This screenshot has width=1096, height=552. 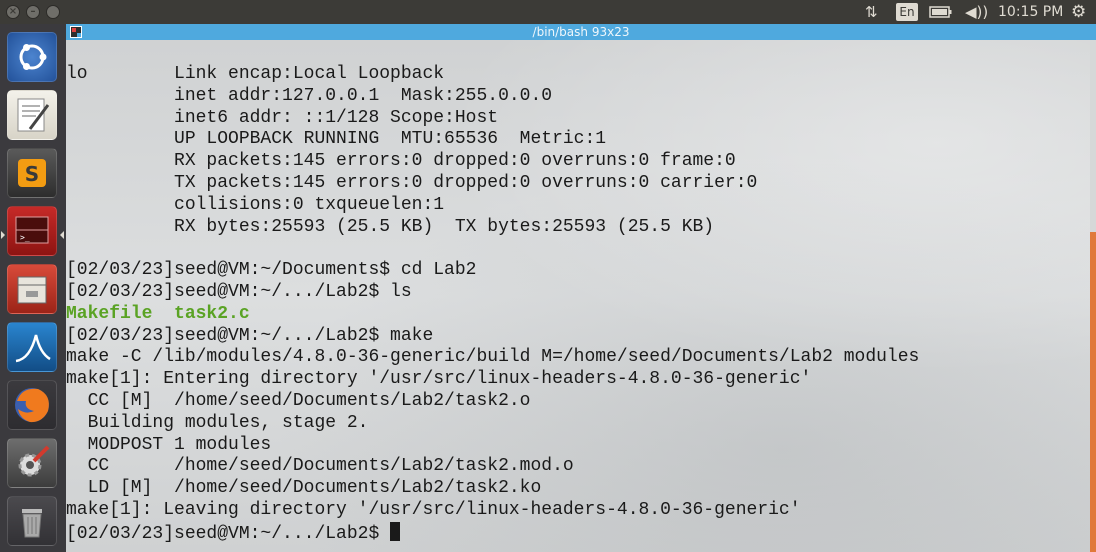 I want to click on terminal-line: [02/03/23]seed@VM:~/.../Lab2$ ls, so click(x=239, y=291).